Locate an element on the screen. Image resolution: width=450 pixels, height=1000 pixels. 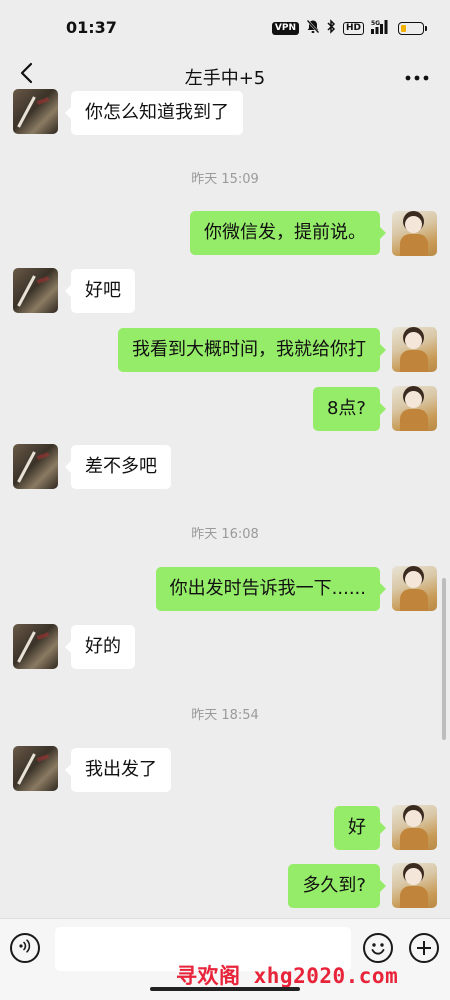
more-button is located at coordinates (417, 75).